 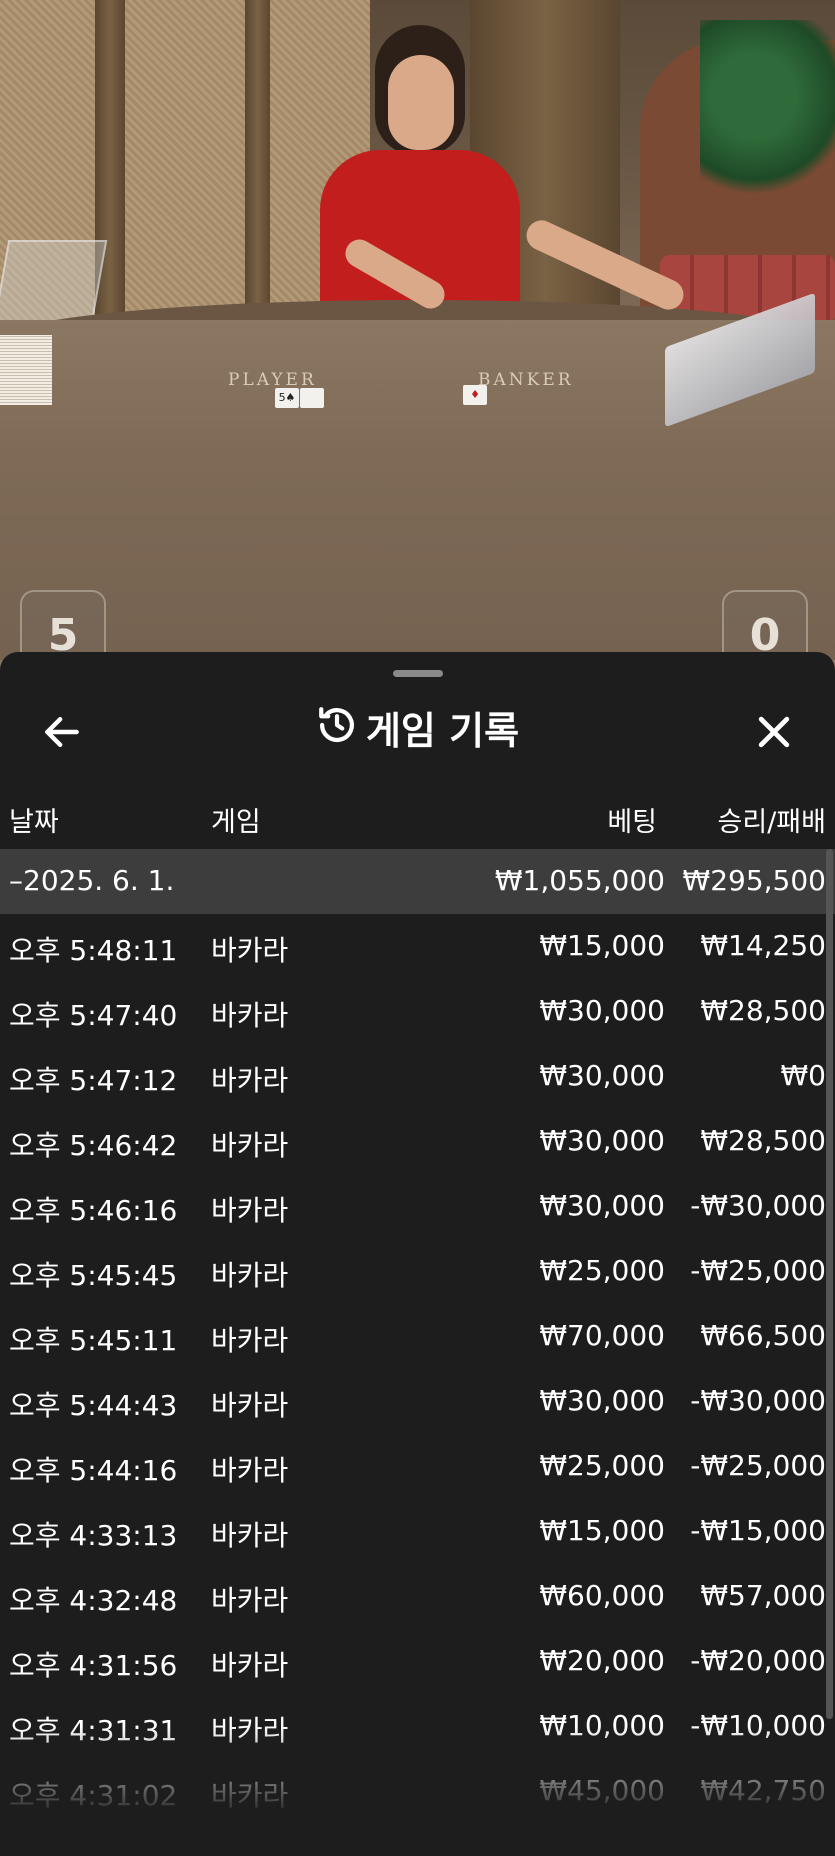 What do you see at coordinates (34, 822) in the screenshot?
I see `column-date: 날짜` at bounding box center [34, 822].